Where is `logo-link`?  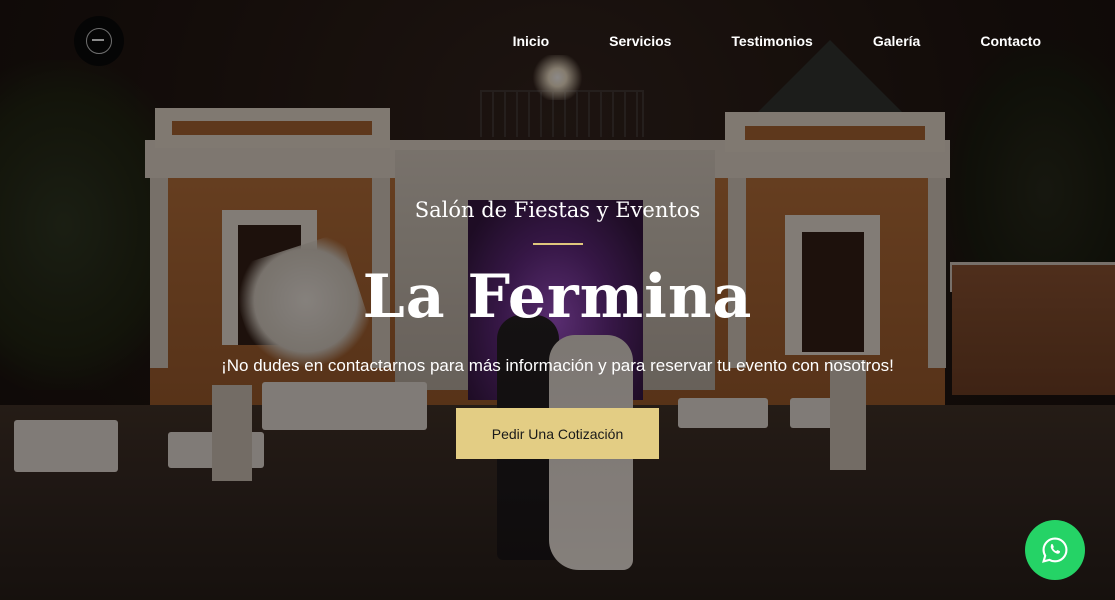
logo-link is located at coordinates (99, 41).